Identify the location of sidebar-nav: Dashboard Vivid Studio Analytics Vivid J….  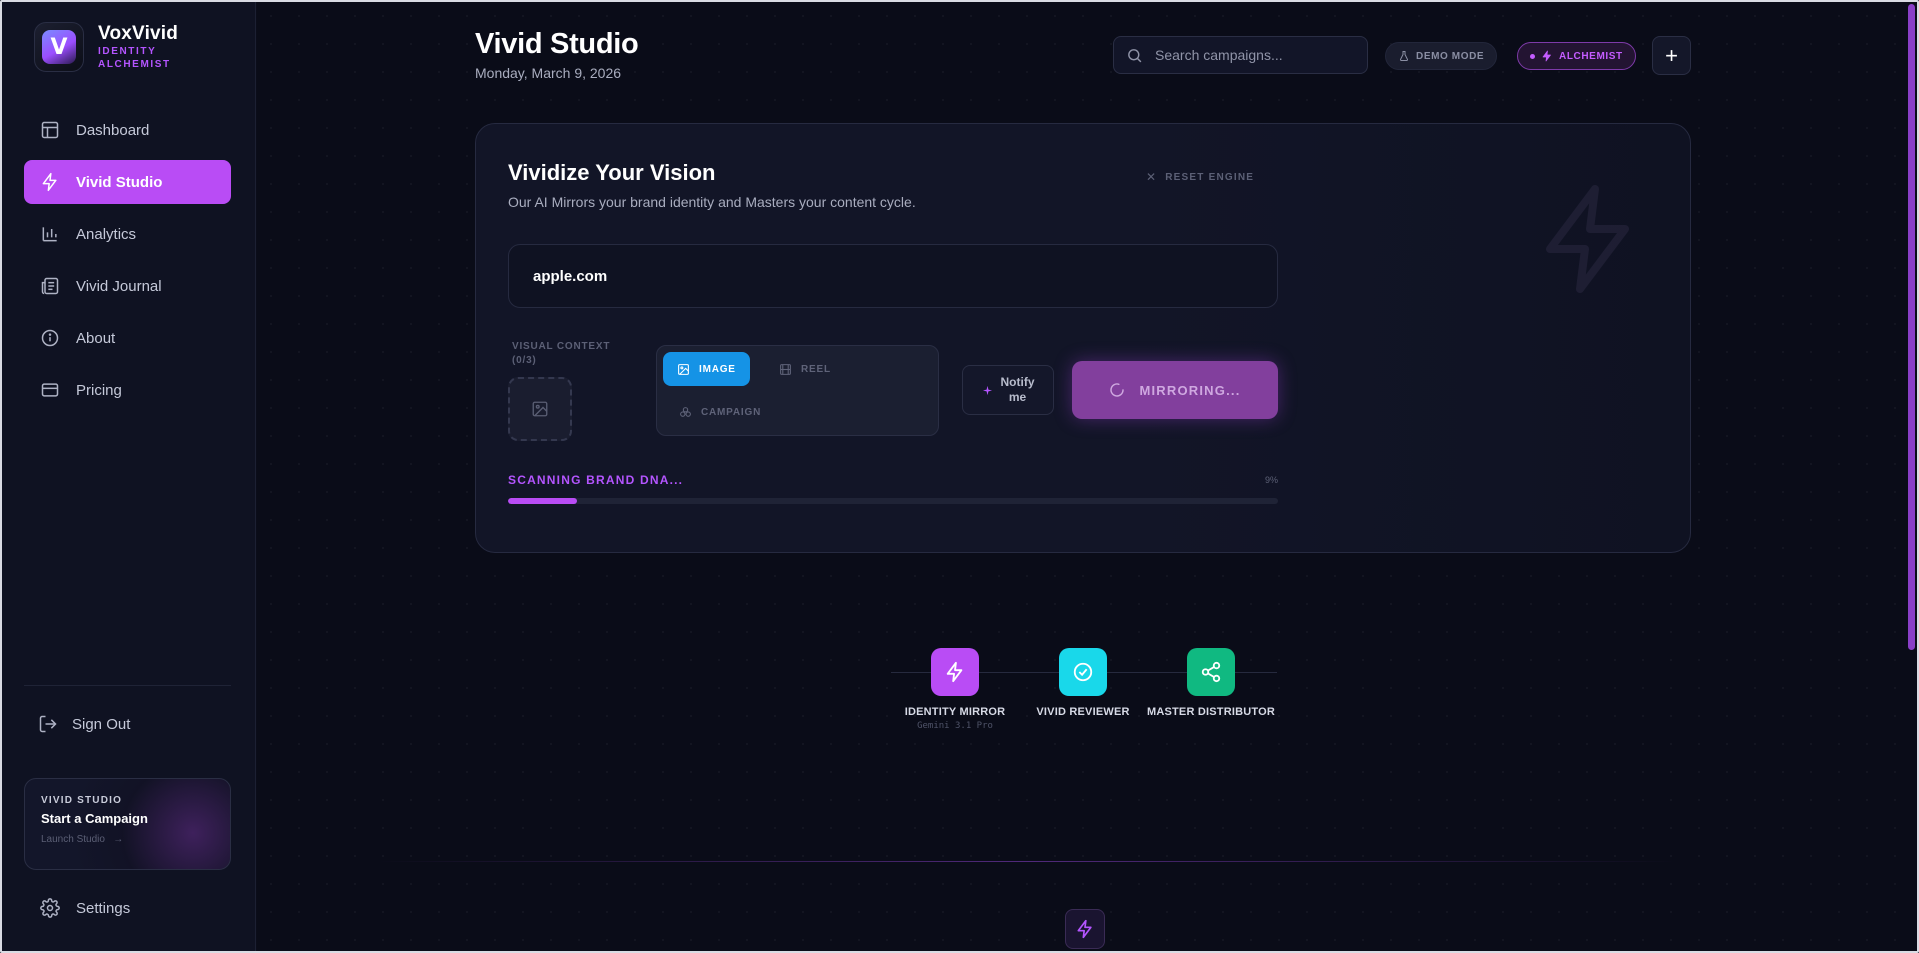
(127, 264).